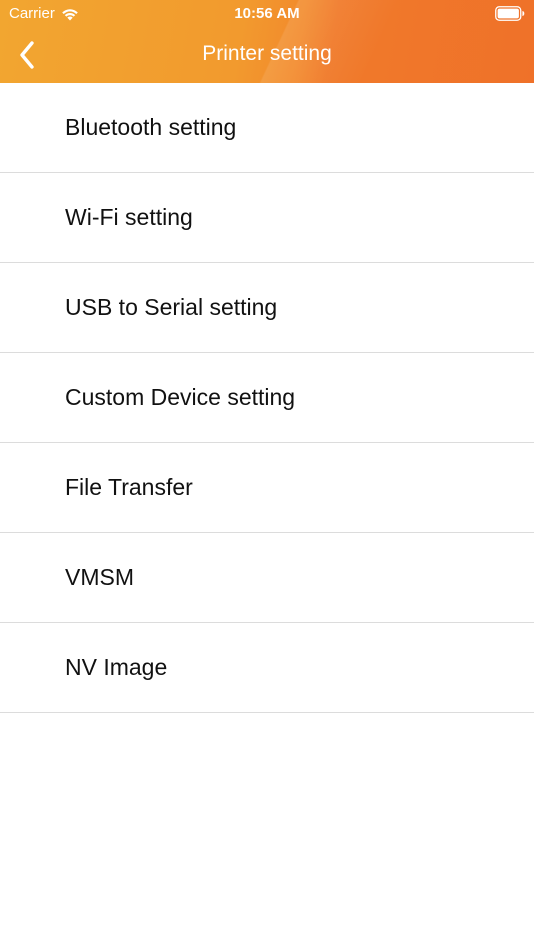 Image resolution: width=534 pixels, height=950 pixels. Describe the element at coordinates (151, 127) in the screenshot. I see `menu-item-label: Bluetooth setting` at that location.